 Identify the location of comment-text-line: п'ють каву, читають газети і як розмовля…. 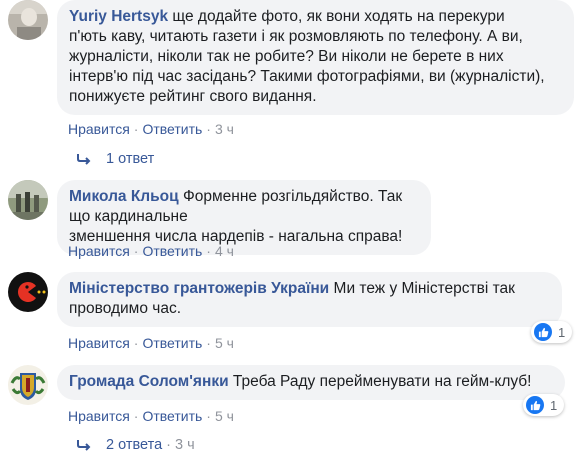
(296, 36).